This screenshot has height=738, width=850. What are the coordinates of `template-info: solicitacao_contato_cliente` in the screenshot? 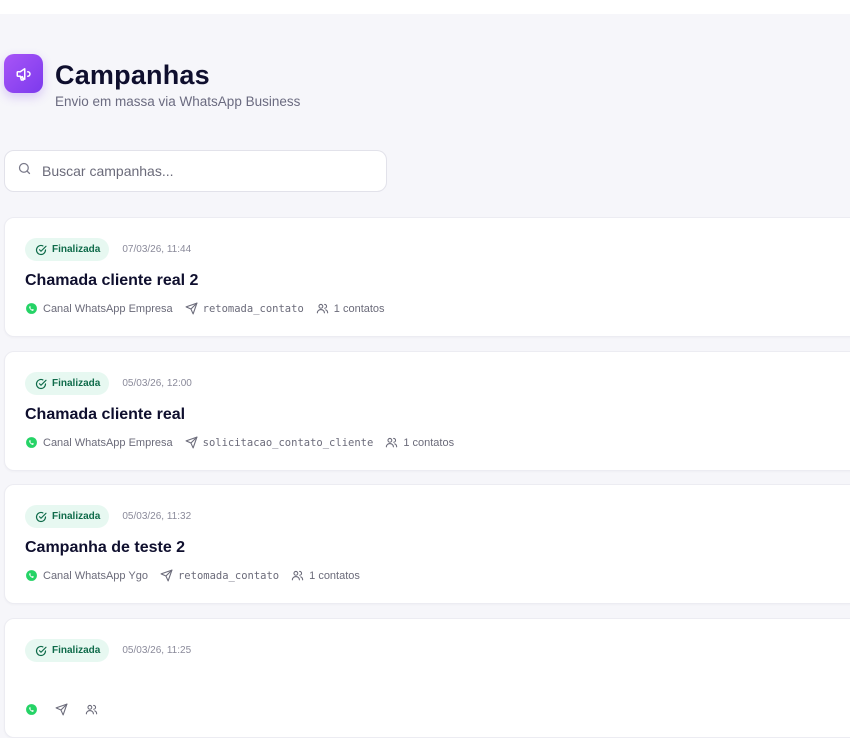 It's located at (279, 442).